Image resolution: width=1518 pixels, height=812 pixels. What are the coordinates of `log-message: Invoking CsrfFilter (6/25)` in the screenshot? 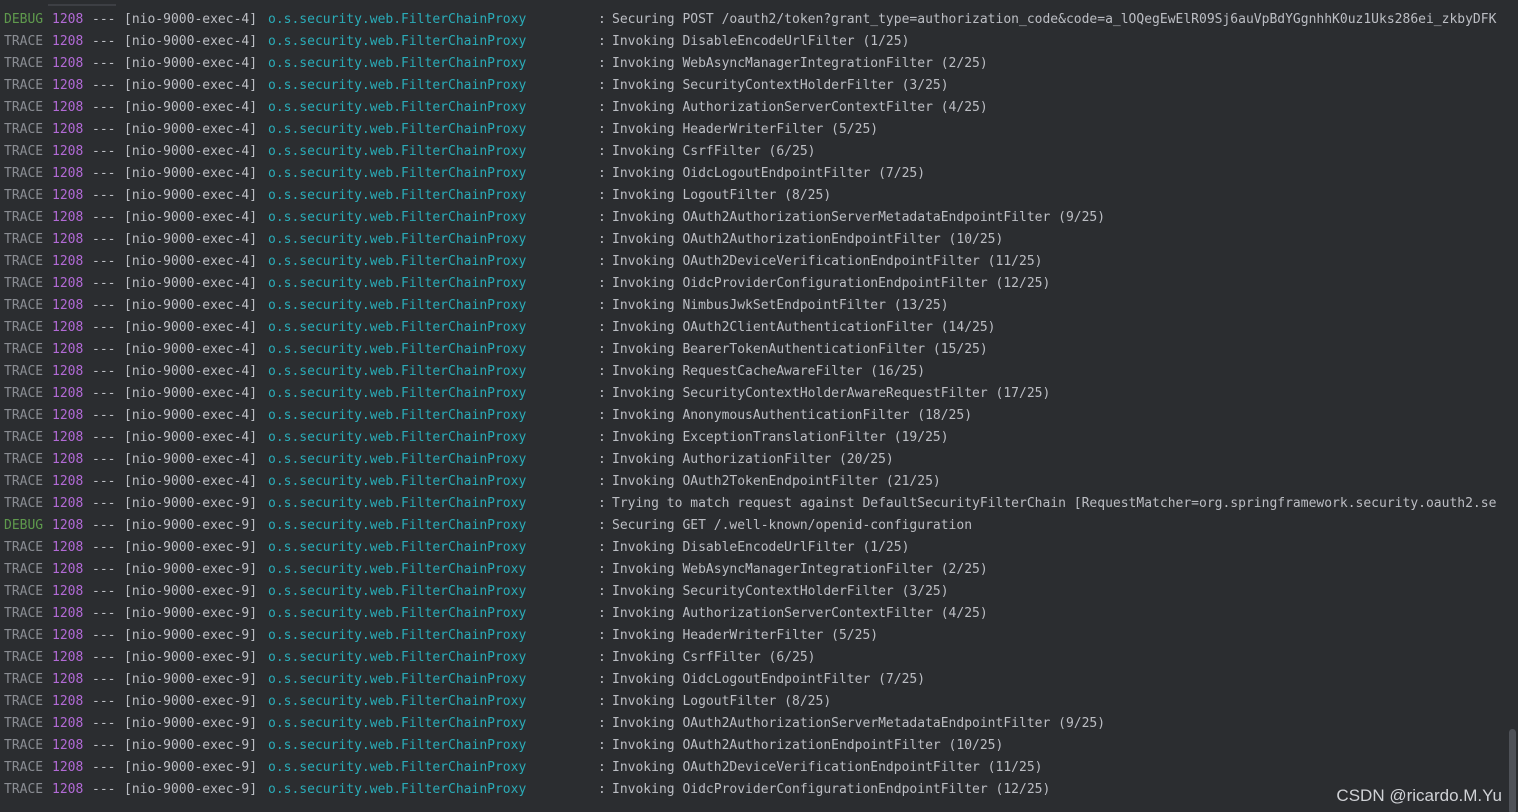 It's located at (714, 151).